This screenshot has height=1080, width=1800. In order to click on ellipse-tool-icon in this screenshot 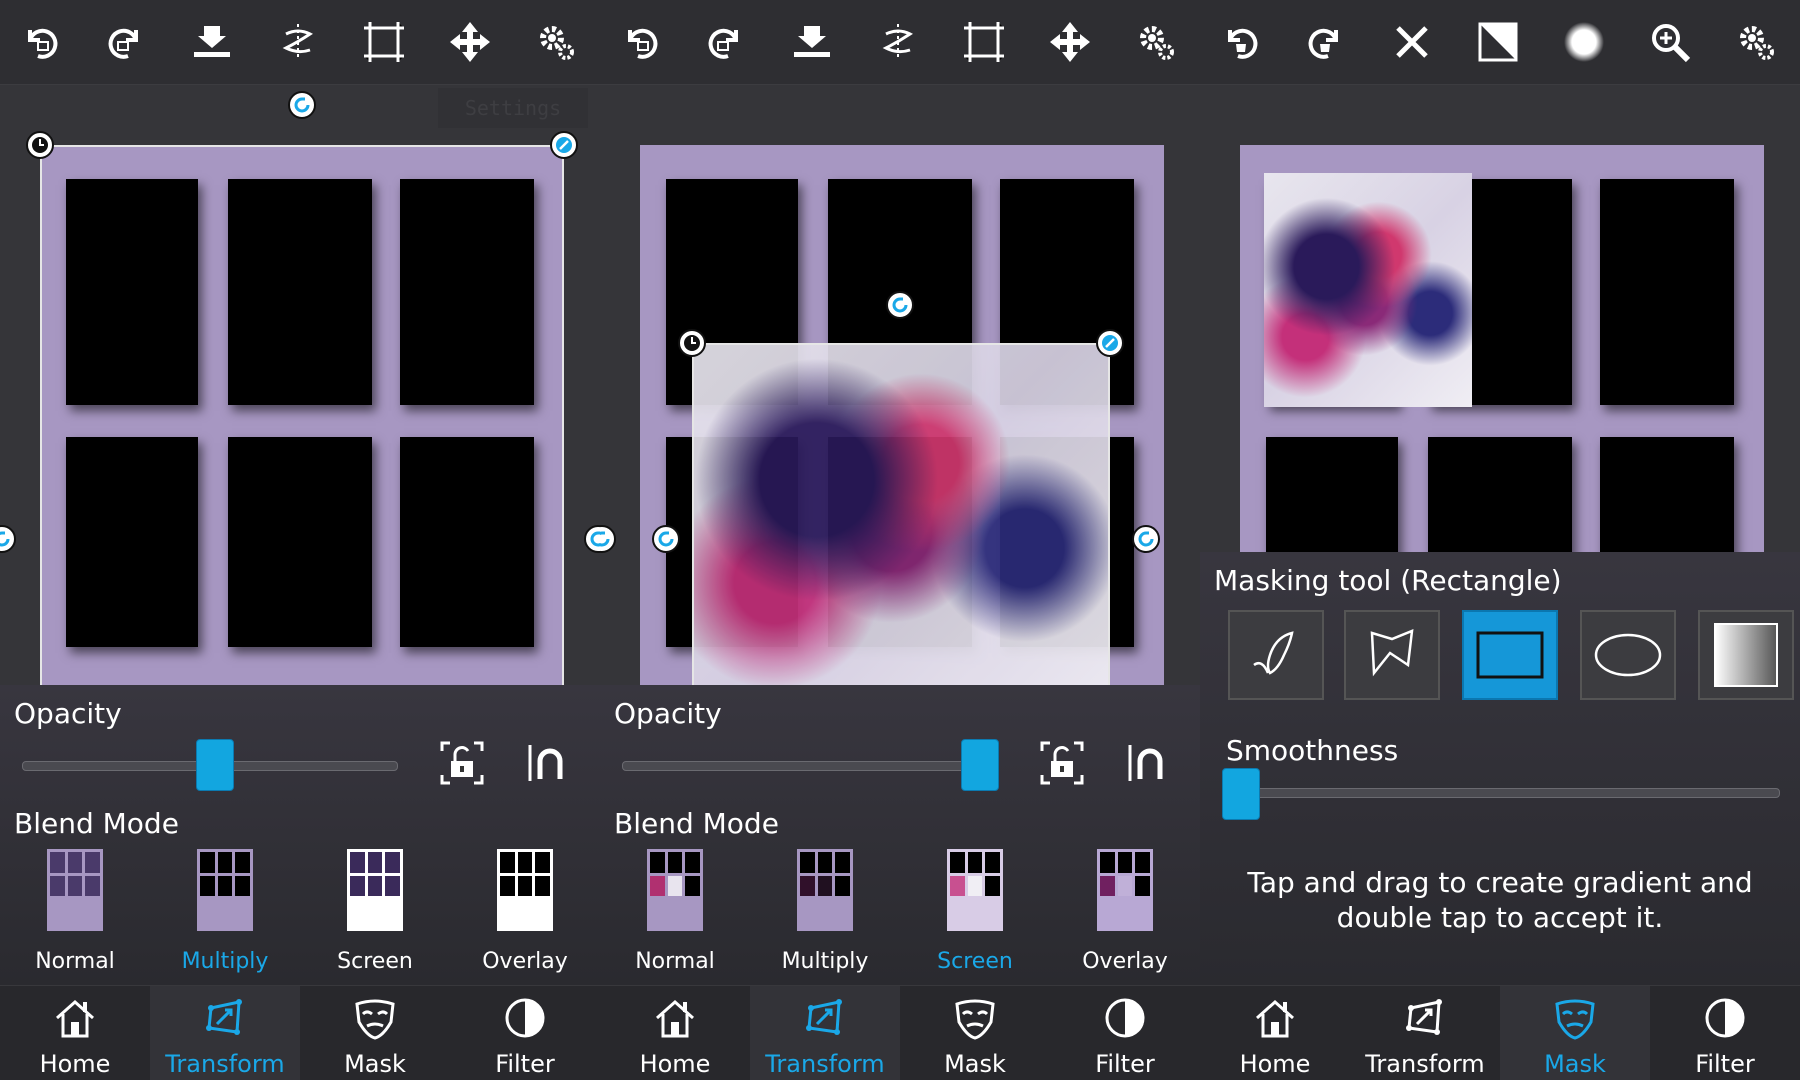, I will do `click(1628, 655)`.